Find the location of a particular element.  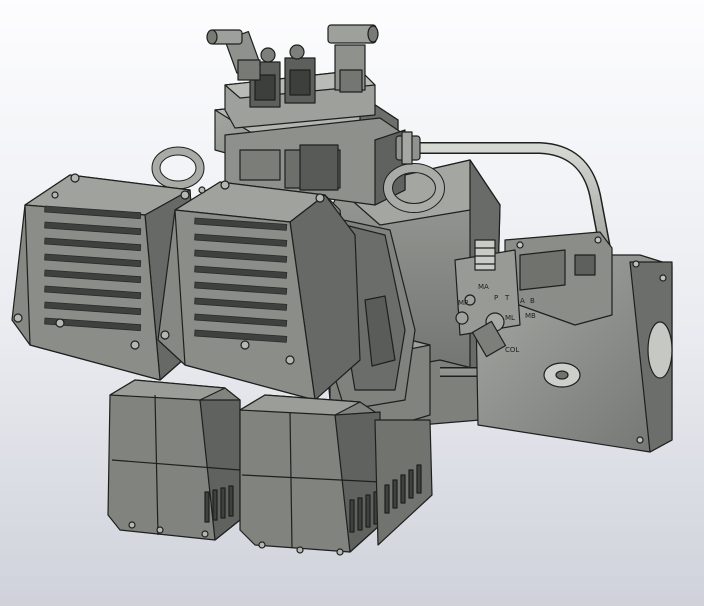

tube-fitting-upper-left is located at coordinates (408, 148).